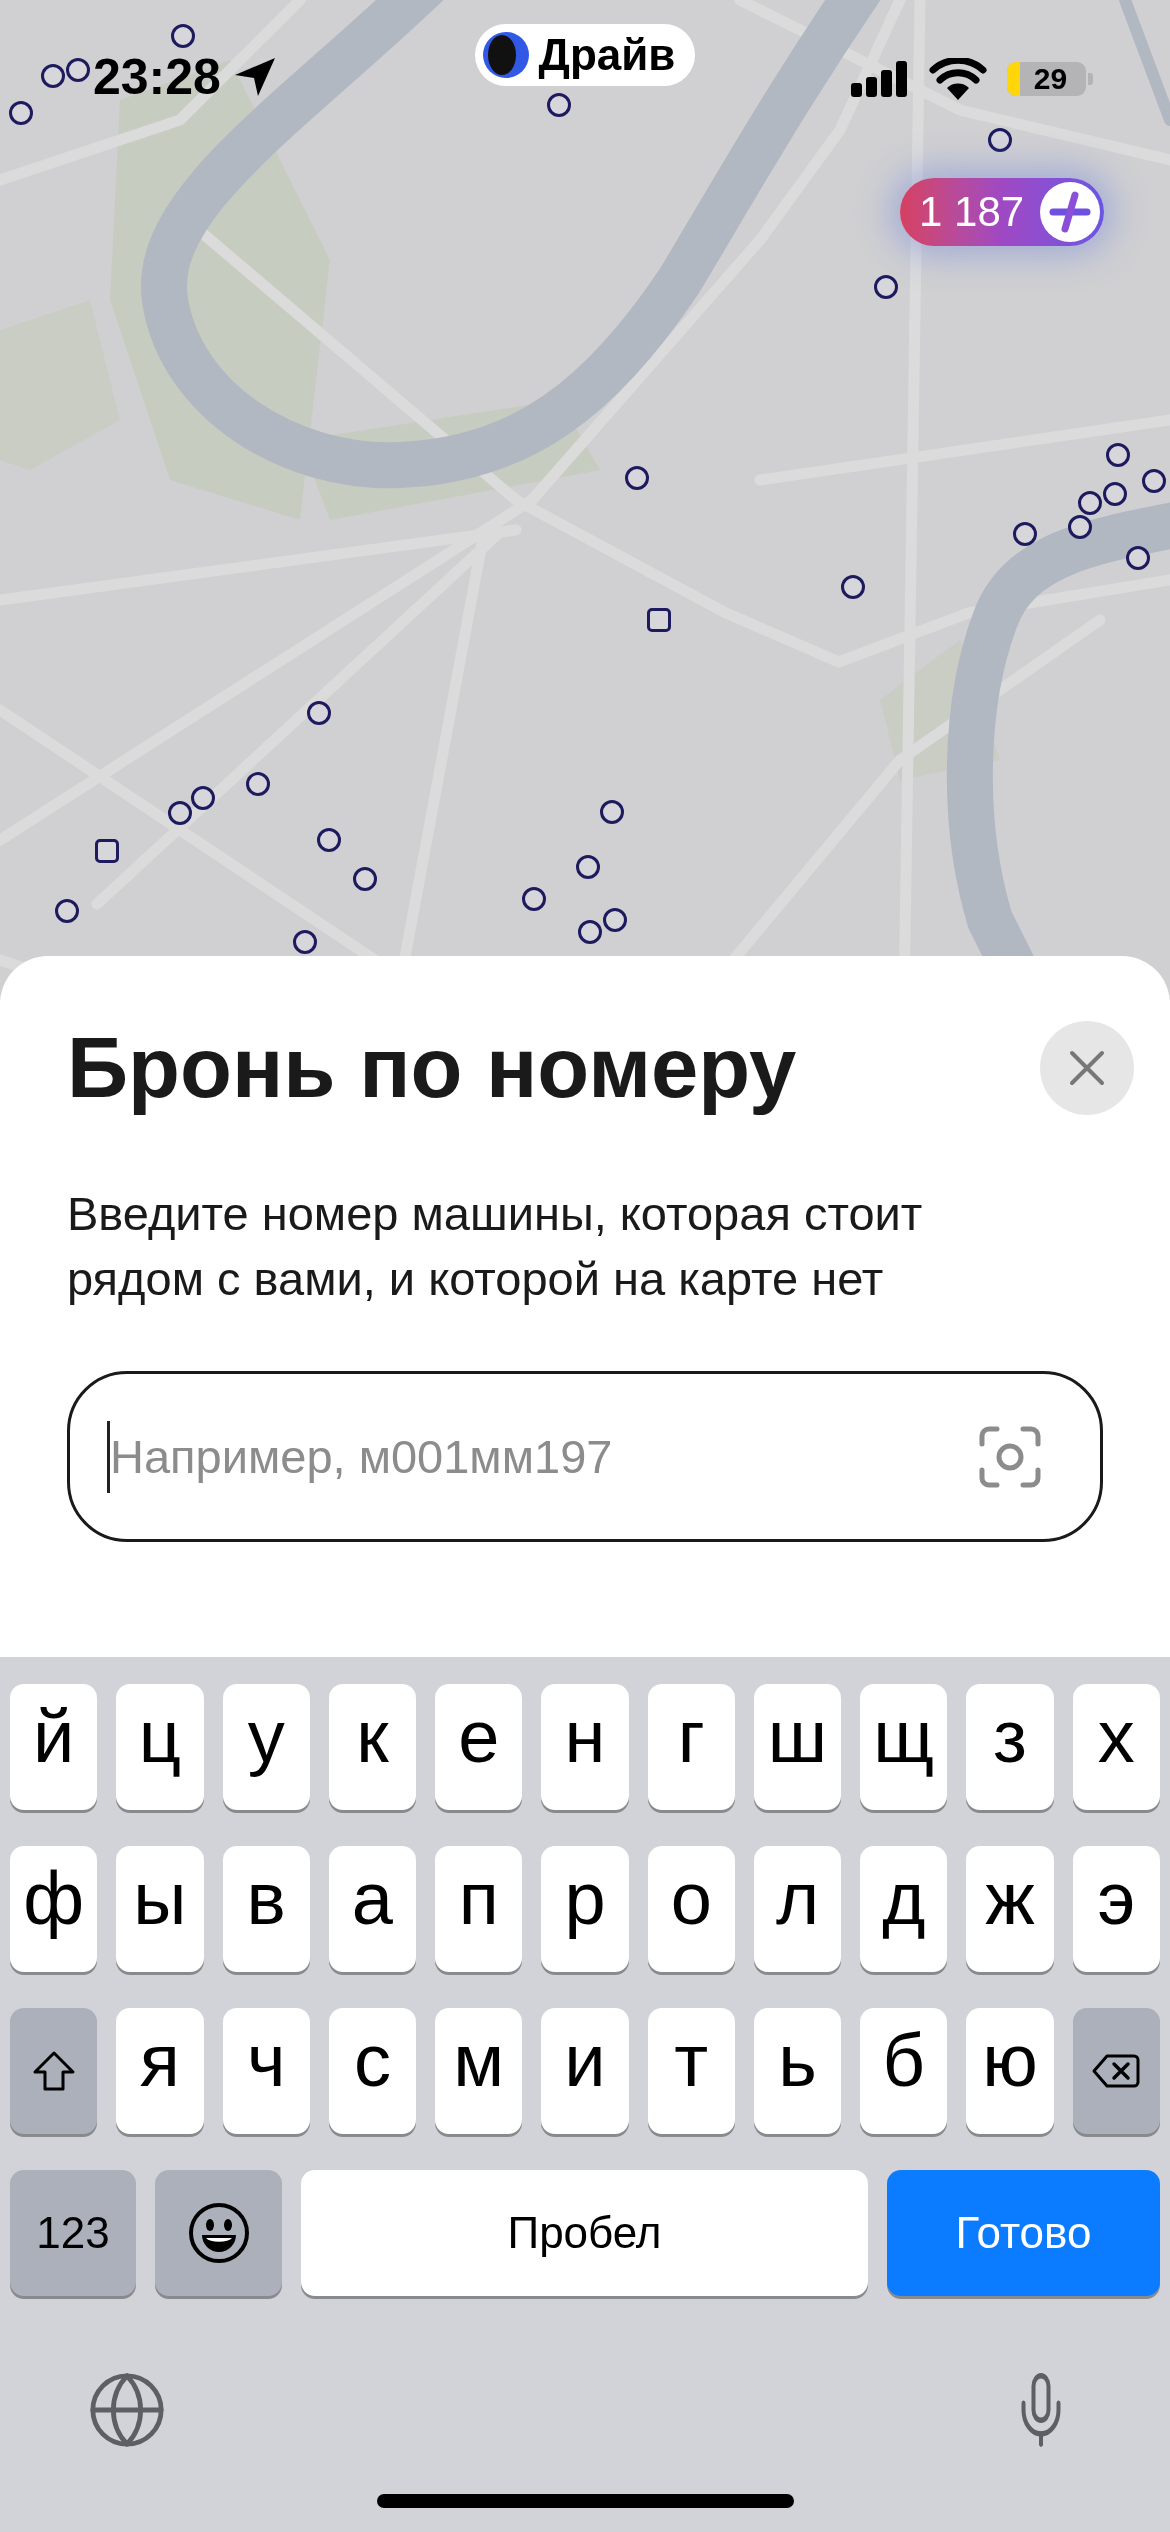  Describe the element at coordinates (1023, 2233) in the screenshot. I see `done-key: Готово` at that location.